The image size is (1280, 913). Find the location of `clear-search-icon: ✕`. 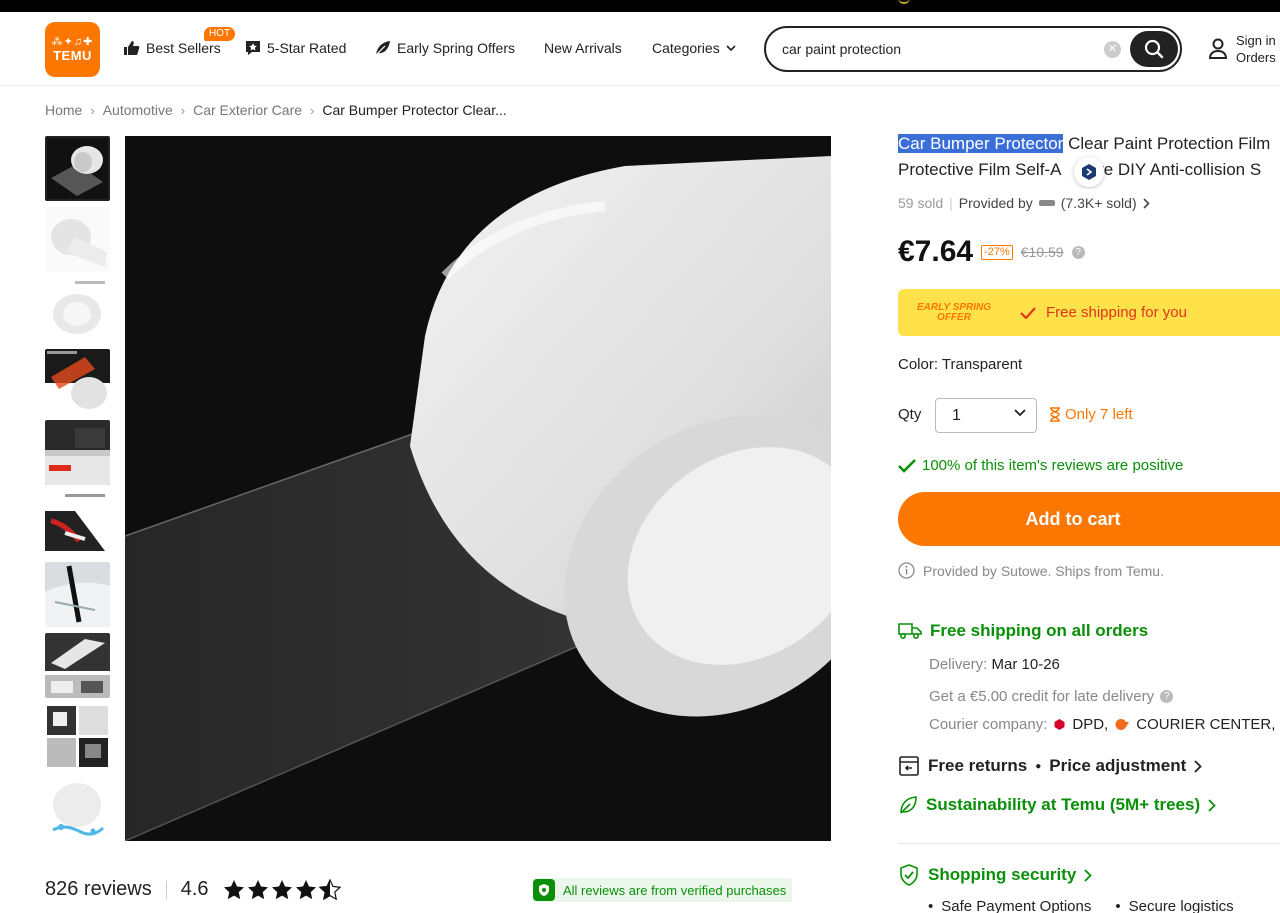

clear-search-icon: ✕ is located at coordinates (1112, 49).